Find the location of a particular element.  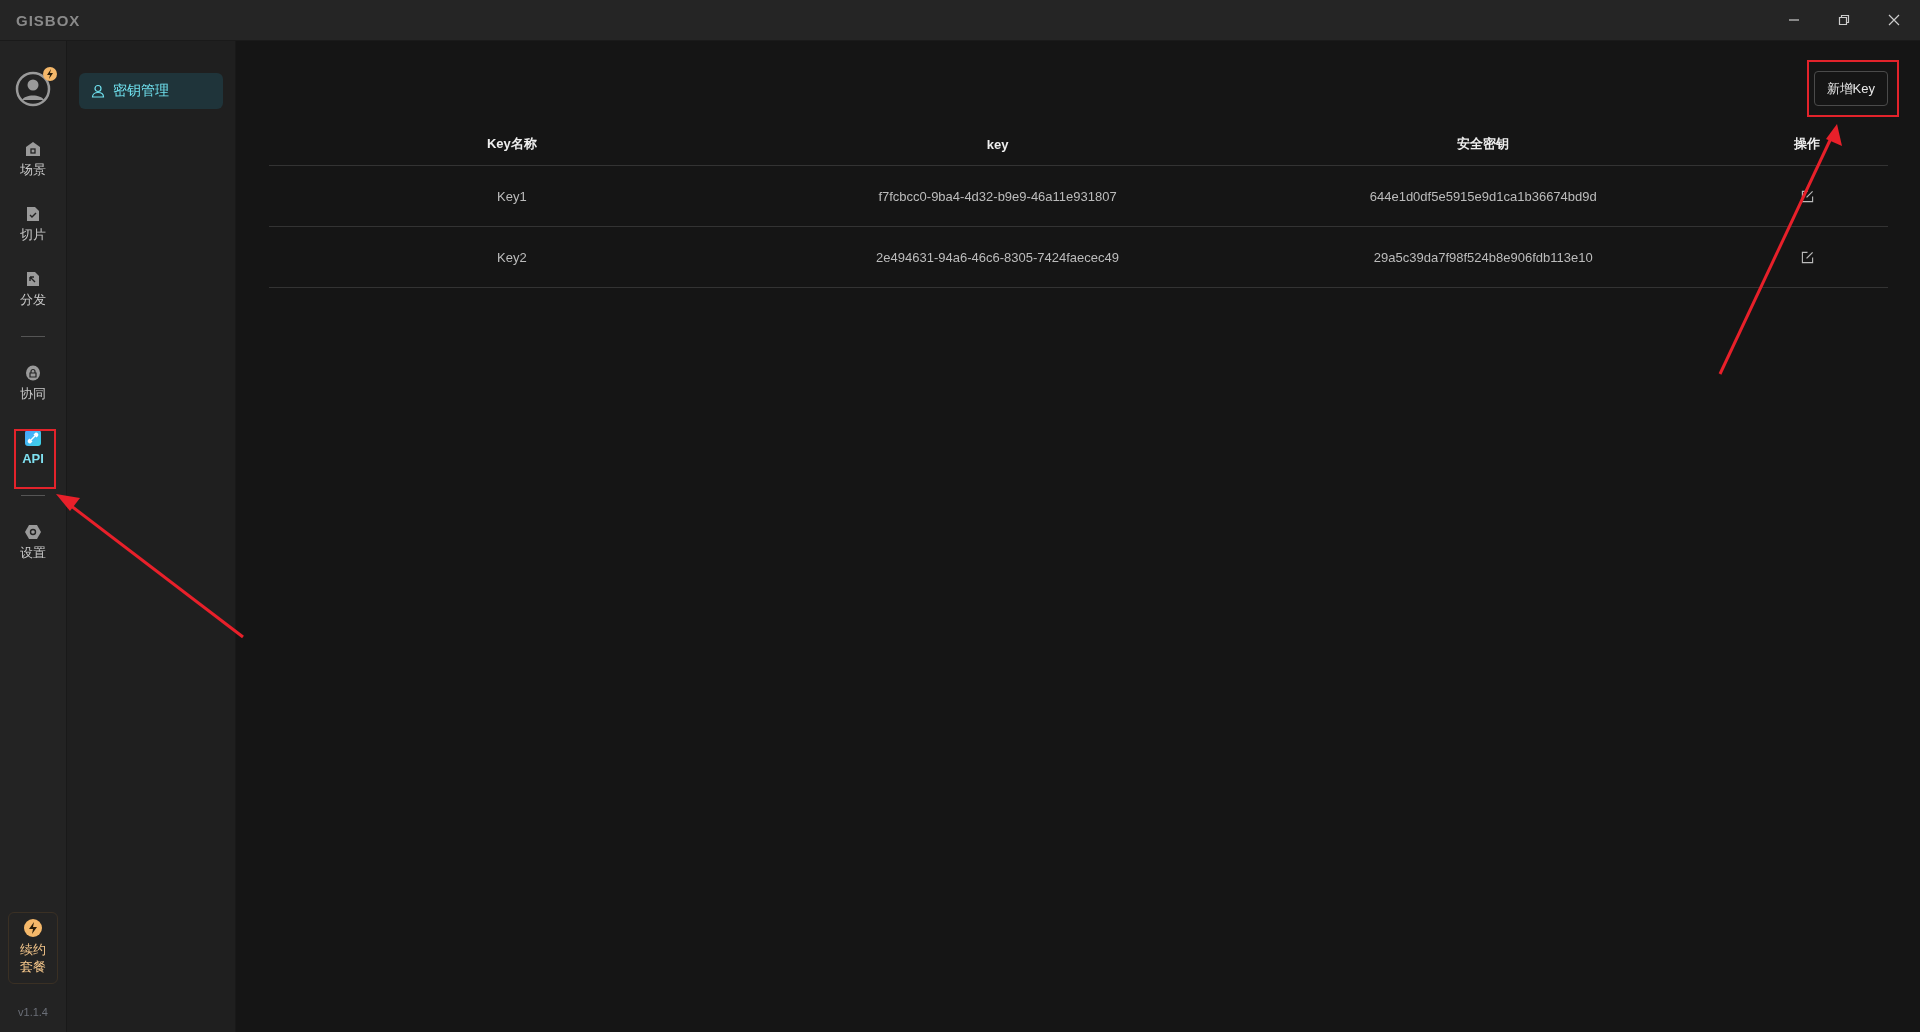

table-cell-text: Key1 is located at coordinates (512, 196).